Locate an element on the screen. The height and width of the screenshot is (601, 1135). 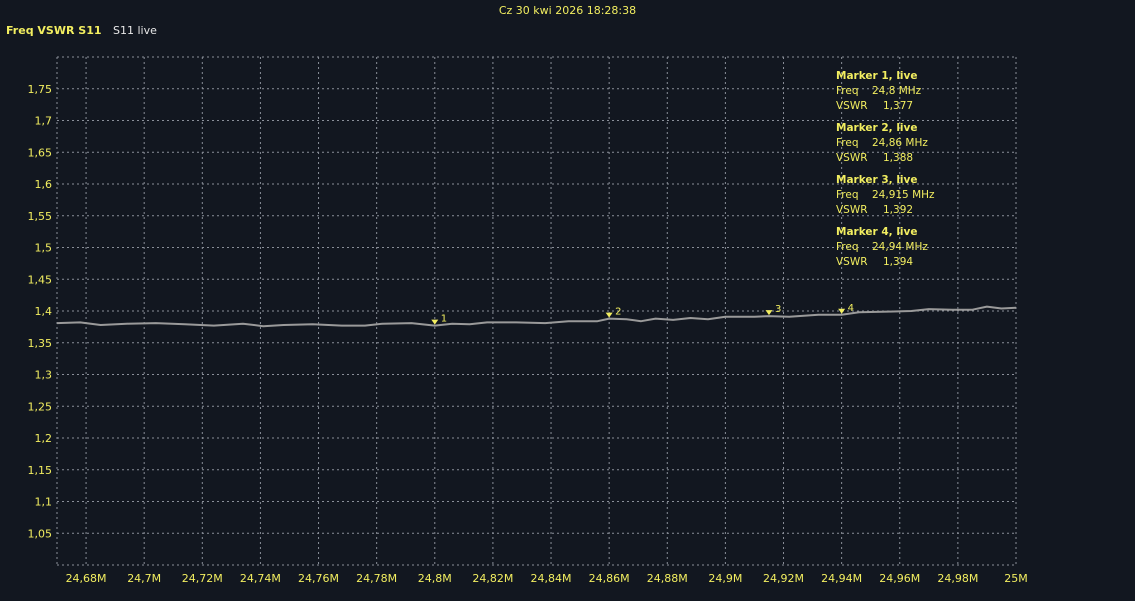
marker-title: Marker 3, live is located at coordinates (877, 180).